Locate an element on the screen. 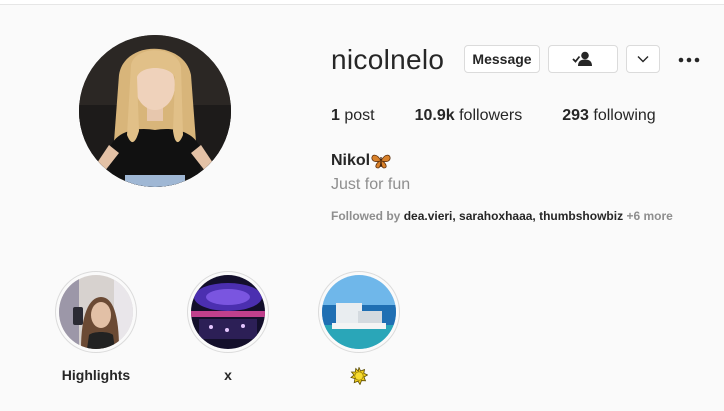 The height and width of the screenshot is (411, 724). butterfly-icon is located at coordinates (381, 161).